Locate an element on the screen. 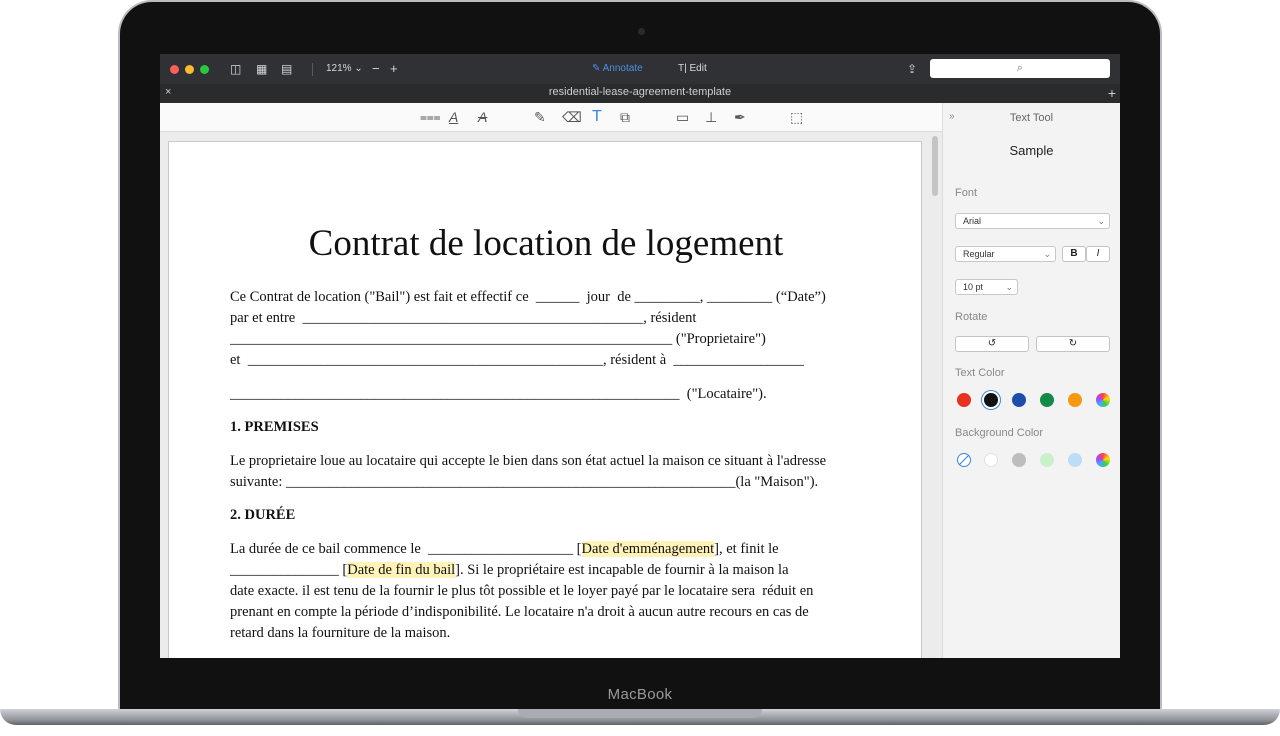  search-input: ⌕ is located at coordinates (1020, 68).